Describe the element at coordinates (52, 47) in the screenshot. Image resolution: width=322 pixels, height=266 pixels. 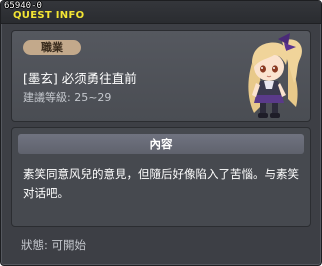
I see `job-badge: 職業` at that location.